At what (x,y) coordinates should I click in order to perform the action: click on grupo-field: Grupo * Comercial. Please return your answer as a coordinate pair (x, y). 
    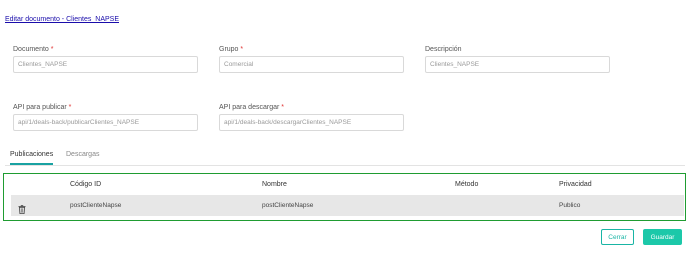
    Looking at the image, I should click on (311, 59).